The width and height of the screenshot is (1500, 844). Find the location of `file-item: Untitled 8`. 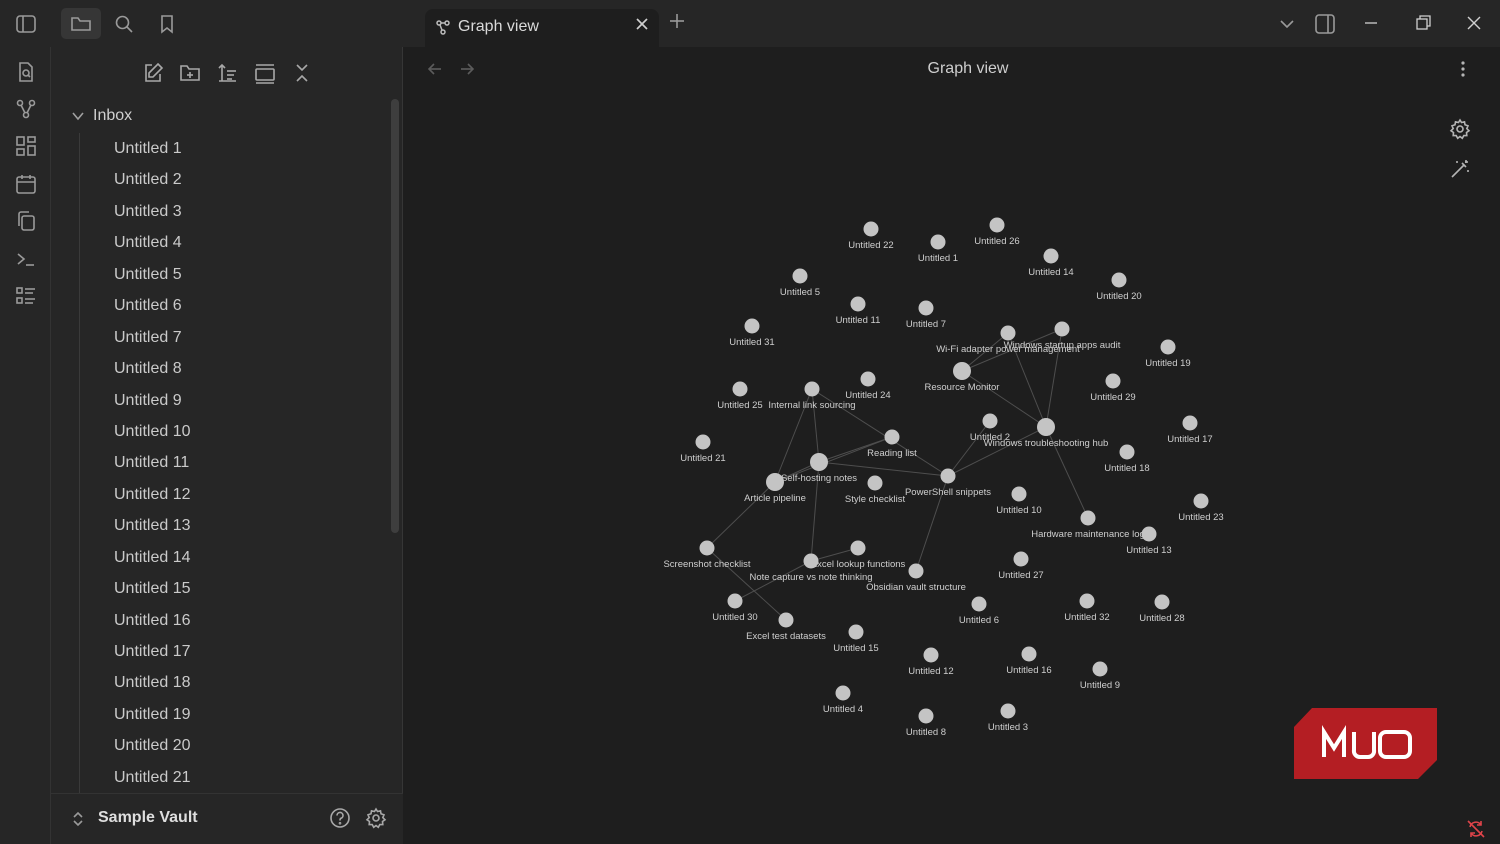

file-item: Untitled 8 is located at coordinates (234, 368).